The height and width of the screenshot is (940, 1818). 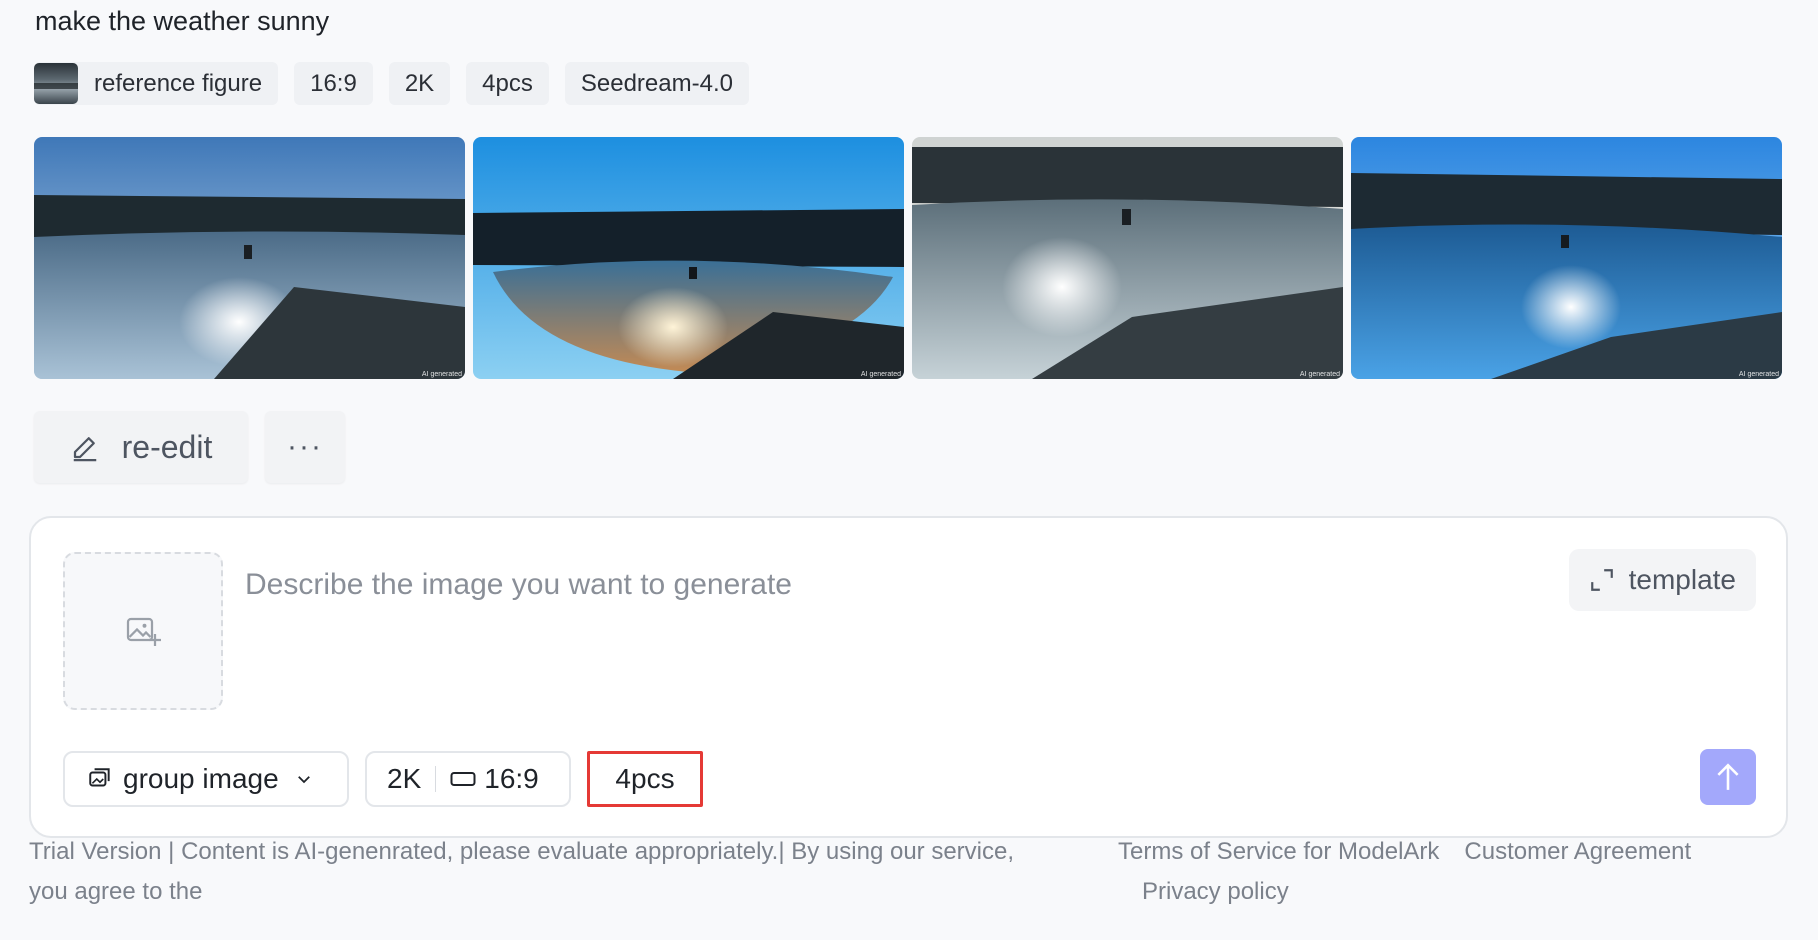 What do you see at coordinates (56, 83) in the screenshot?
I see `reference-thumbnail` at bounding box center [56, 83].